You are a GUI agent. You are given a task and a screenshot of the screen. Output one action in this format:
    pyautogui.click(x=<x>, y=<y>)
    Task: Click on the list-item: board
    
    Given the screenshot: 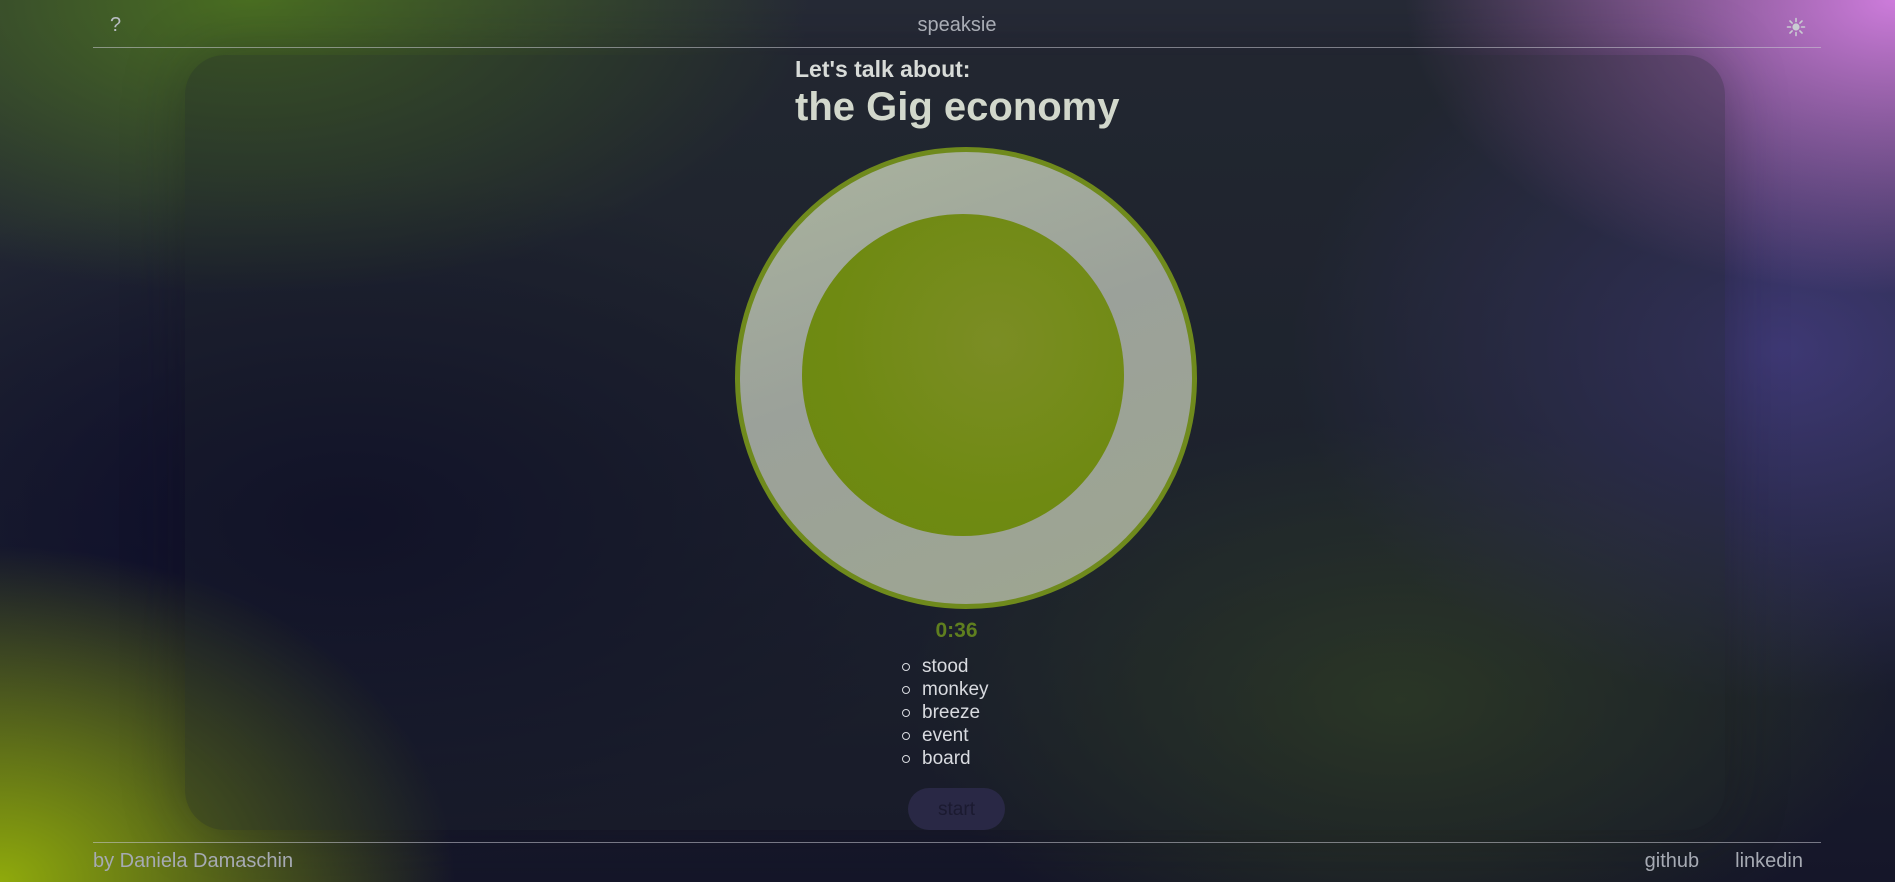 What is the action you would take?
    pyautogui.click(x=945, y=758)
    